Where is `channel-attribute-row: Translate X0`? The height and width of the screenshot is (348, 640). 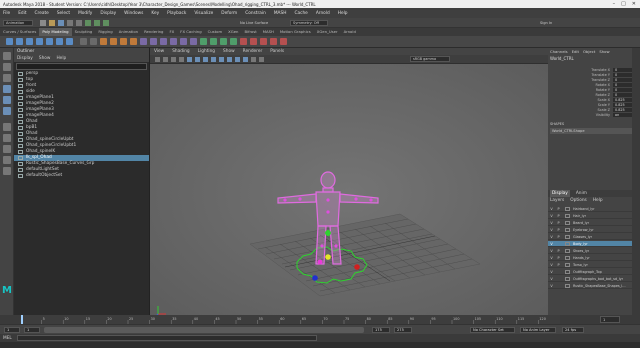 channel-attribute-row: Translate X0 is located at coordinates (592, 70).